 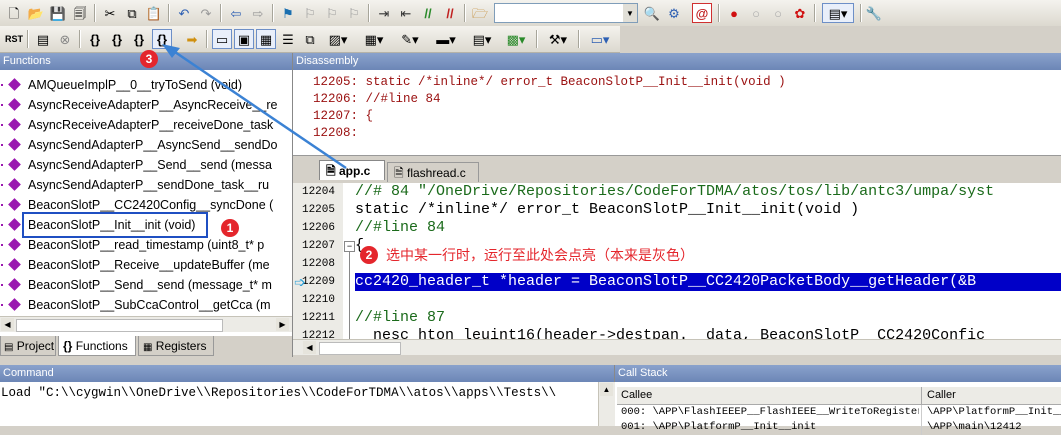 I want to click on annotation-arrow-line, so click(x=259, y=109).